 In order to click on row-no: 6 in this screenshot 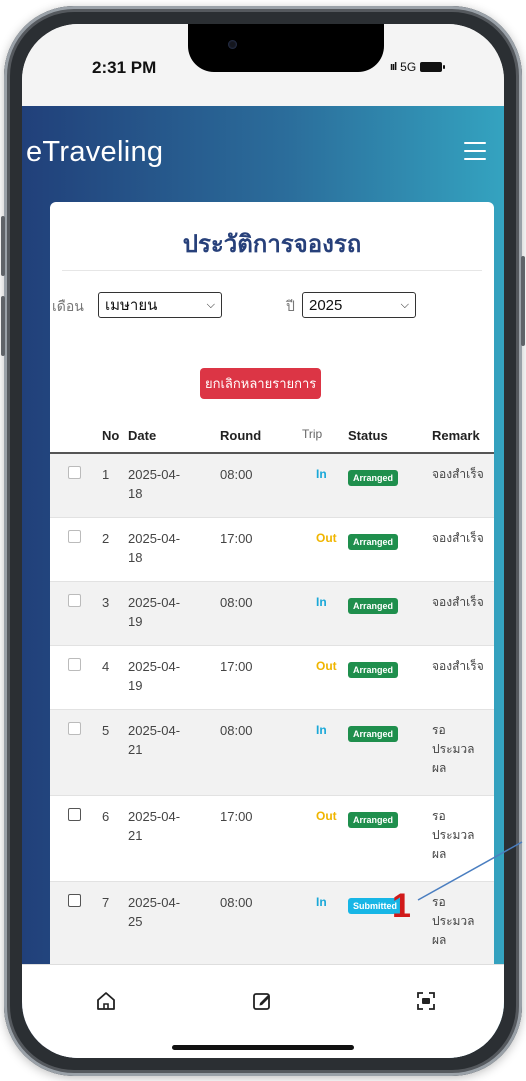, I will do `click(106, 816)`.